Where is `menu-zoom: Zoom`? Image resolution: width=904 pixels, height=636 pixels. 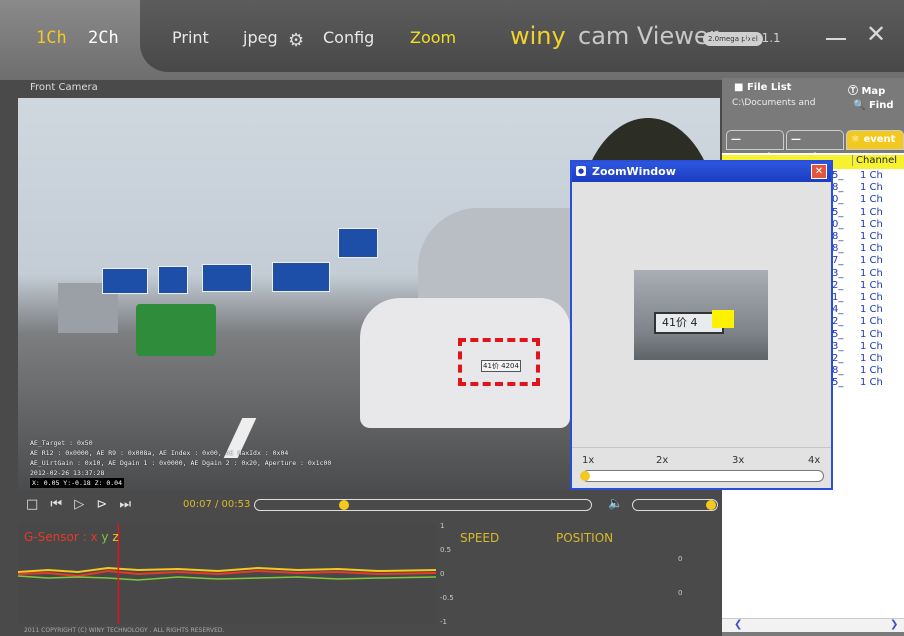 menu-zoom: Zoom is located at coordinates (433, 37).